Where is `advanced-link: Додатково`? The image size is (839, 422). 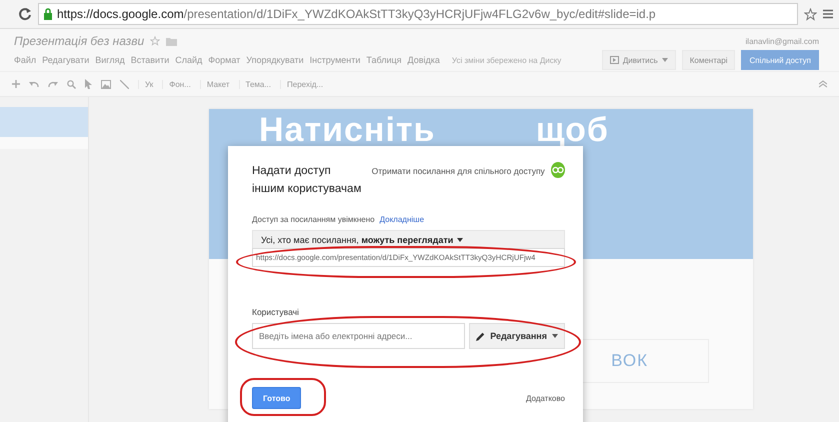 advanced-link: Додатково is located at coordinates (545, 398).